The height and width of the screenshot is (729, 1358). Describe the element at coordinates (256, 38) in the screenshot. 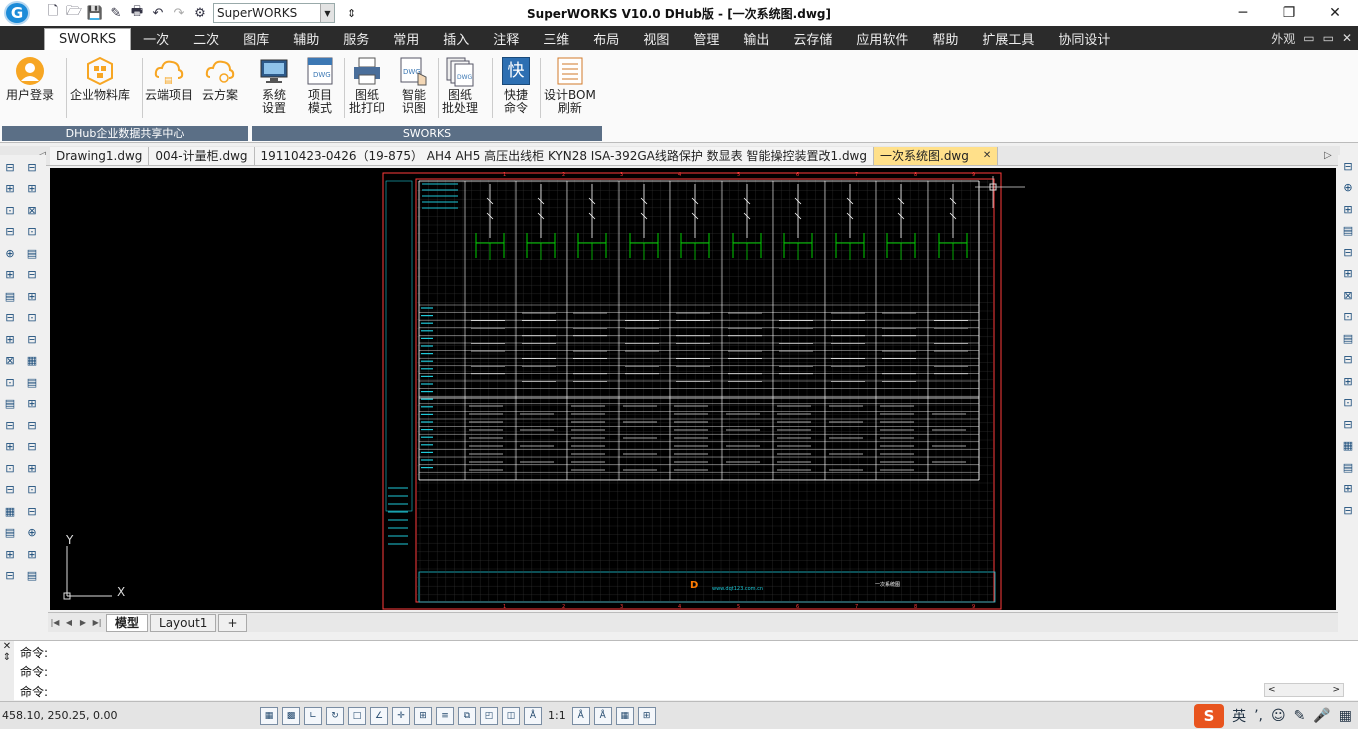

I see `menu-item: 图库` at that location.